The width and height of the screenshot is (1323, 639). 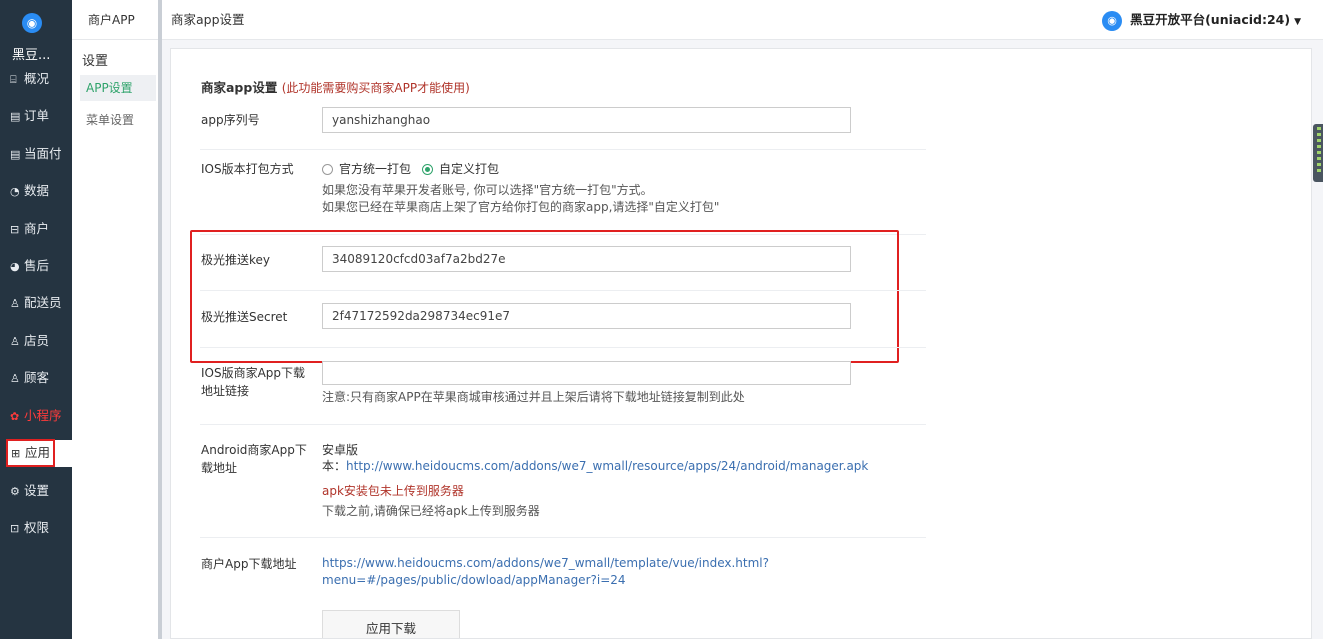 I want to click on lock-icon: ⊡, so click(x=15, y=528).